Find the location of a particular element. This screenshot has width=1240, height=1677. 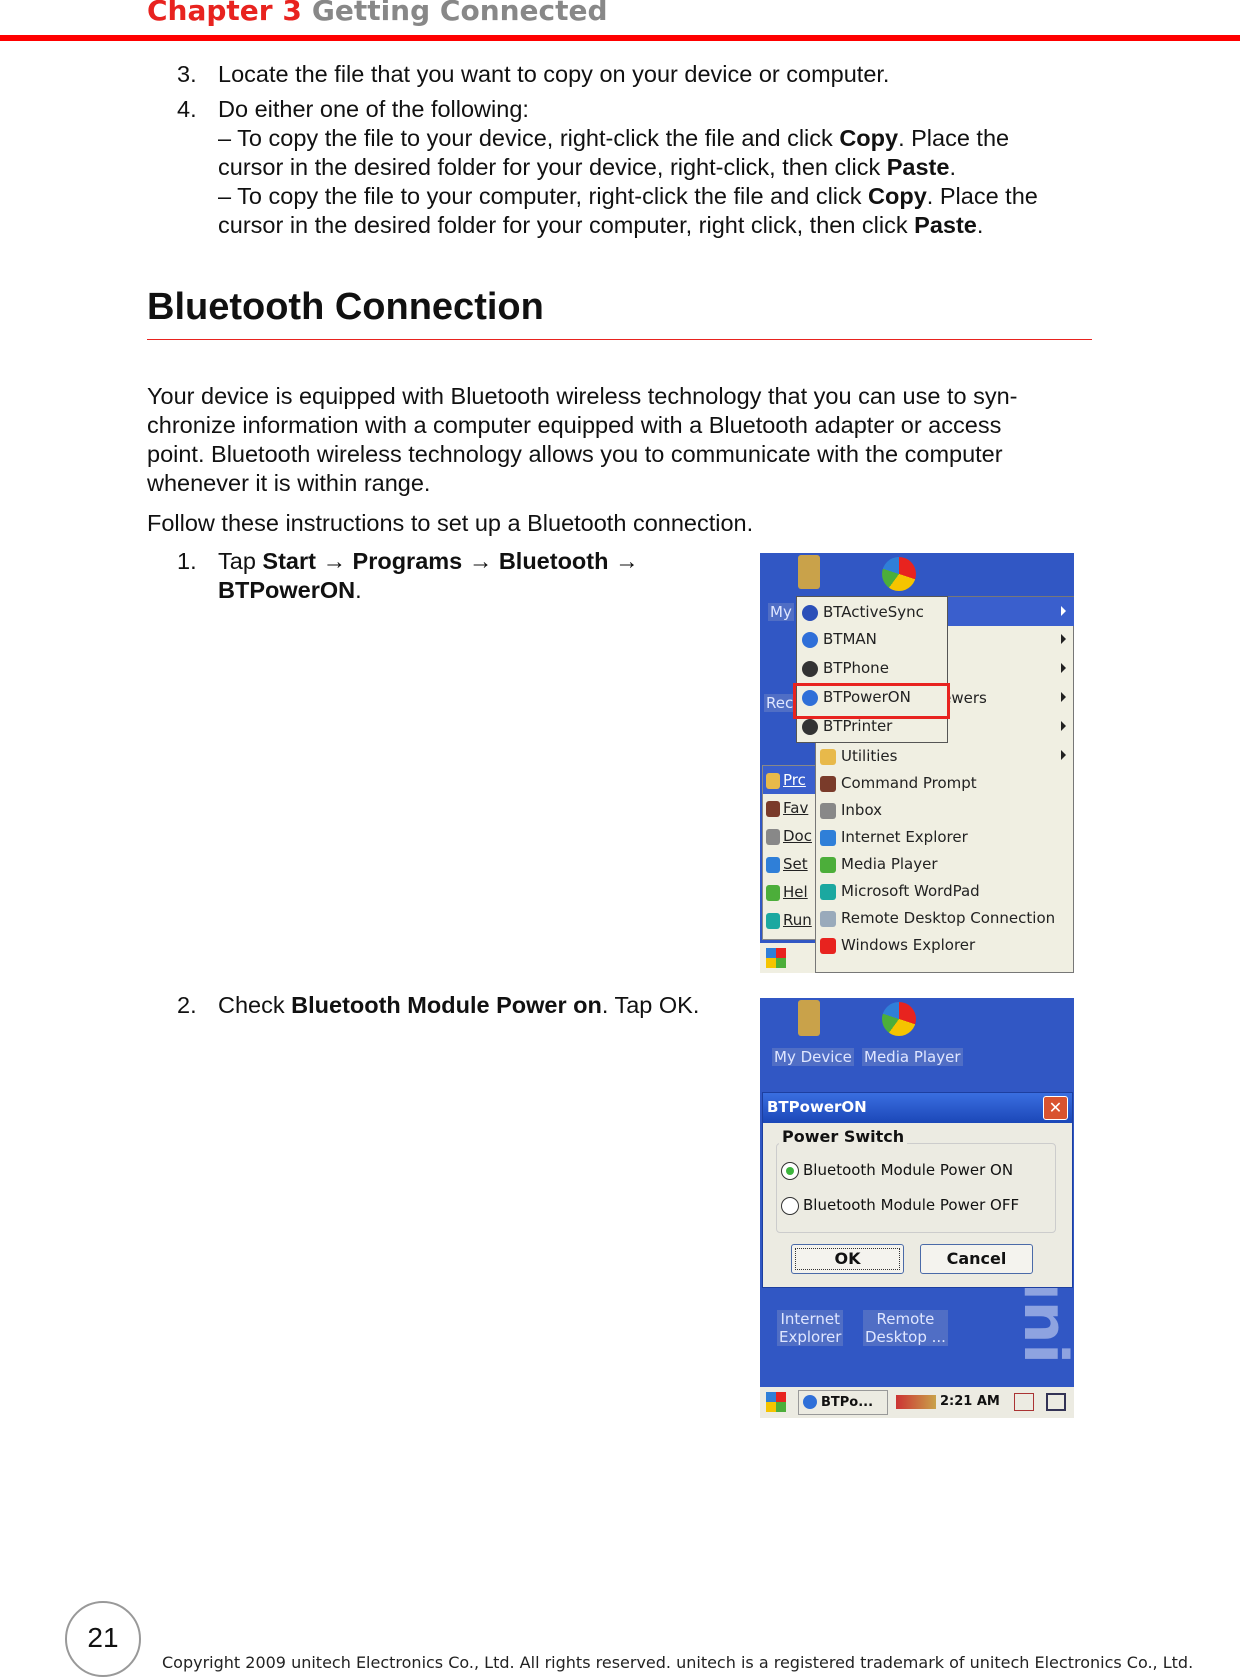

program-item: Media Player is located at coordinates (879, 864).